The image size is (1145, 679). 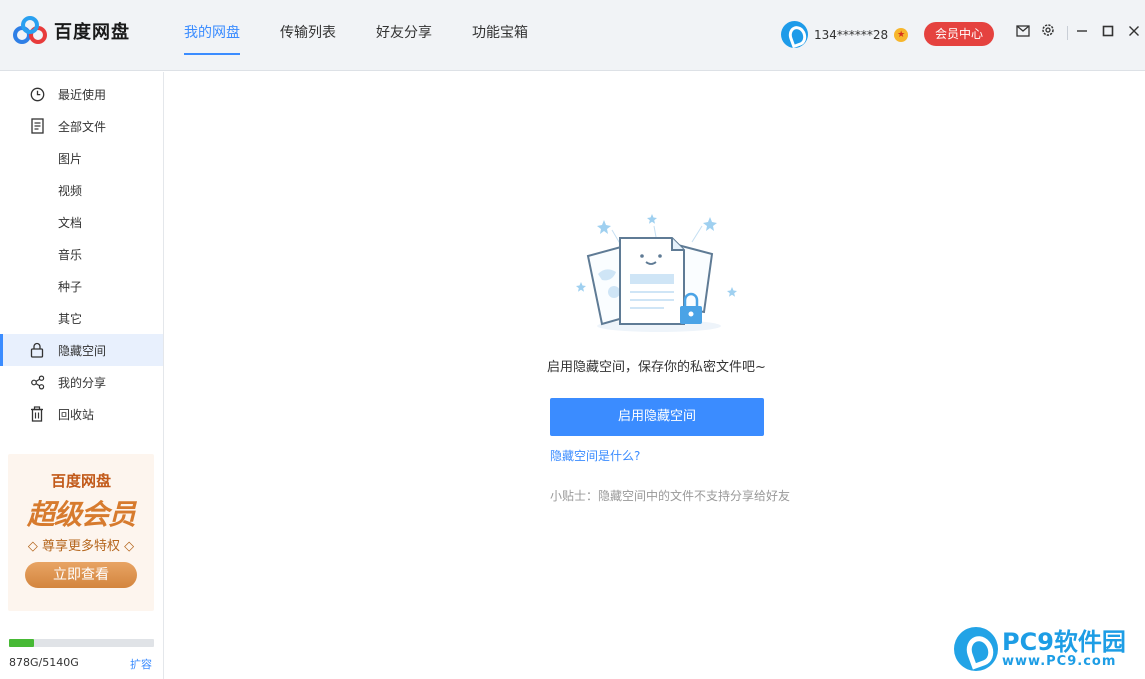 I want to click on sidebar-item-label: 音乐, so click(x=70, y=254).